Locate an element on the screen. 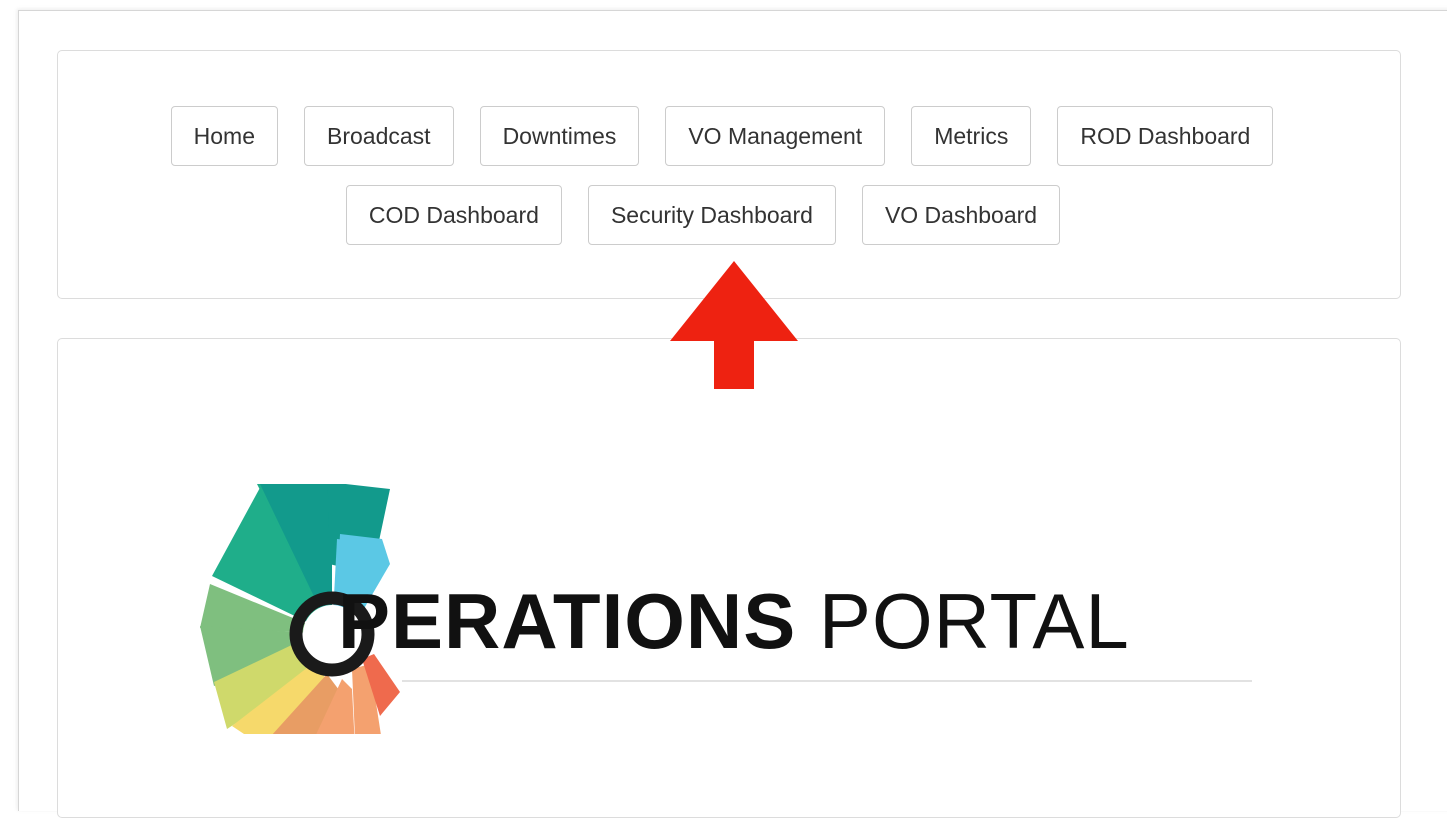 The image size is (1447, 818). nav-rod-dashboard-button: ROD Dashboard is located at coordinates (1165, 136).